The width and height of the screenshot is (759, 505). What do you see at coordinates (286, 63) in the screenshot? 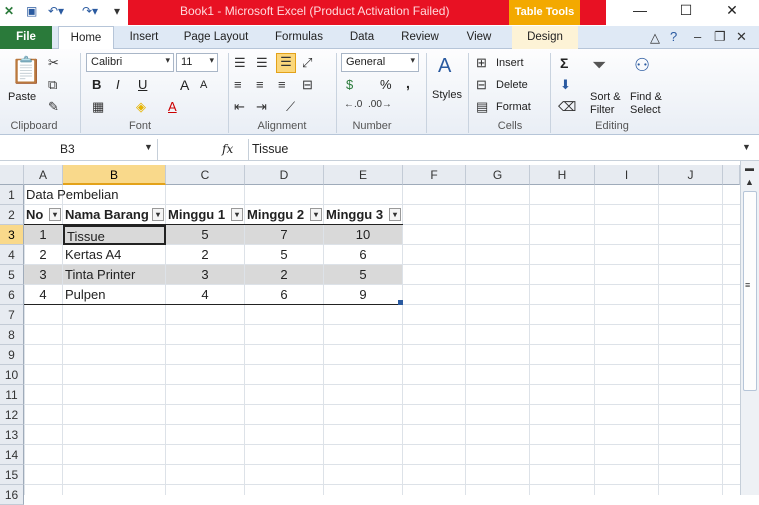
I see `align-bottom-icon: ☰` at bounding box center [286, 63].